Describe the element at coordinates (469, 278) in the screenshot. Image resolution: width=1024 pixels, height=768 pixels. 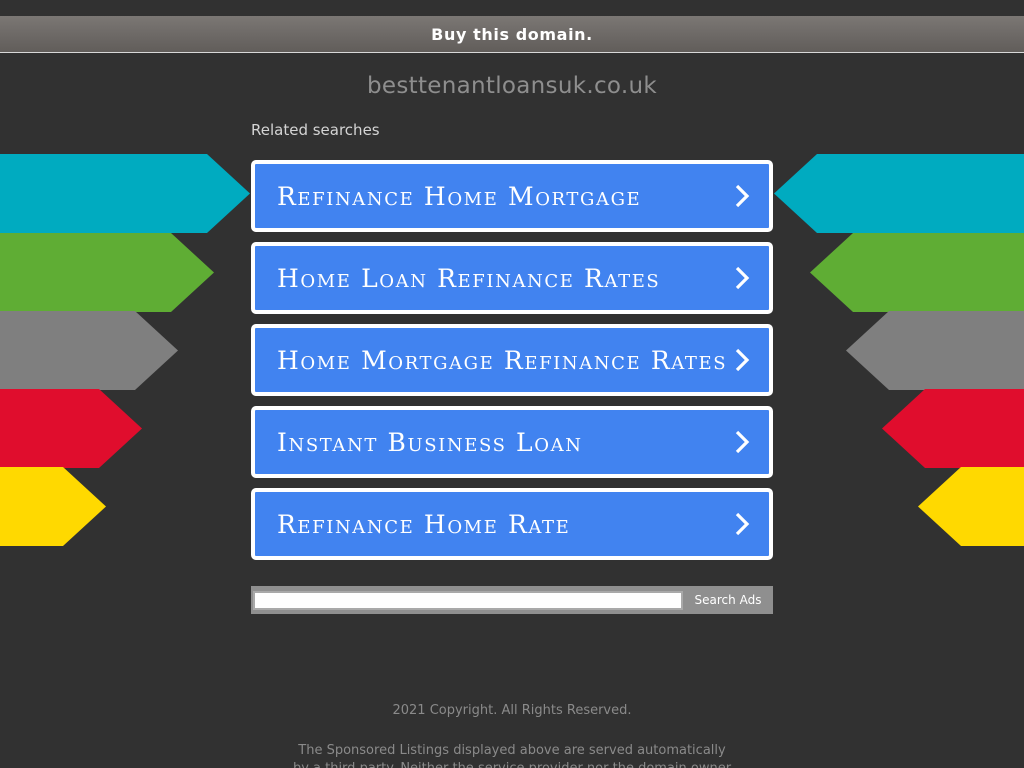
I see `related-search-label: Home Loan Refinance Rates` at that location.